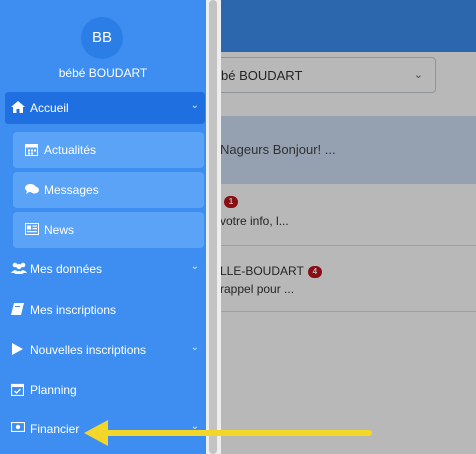  I want to click on annotation-arrow-head, so click(96, 433).